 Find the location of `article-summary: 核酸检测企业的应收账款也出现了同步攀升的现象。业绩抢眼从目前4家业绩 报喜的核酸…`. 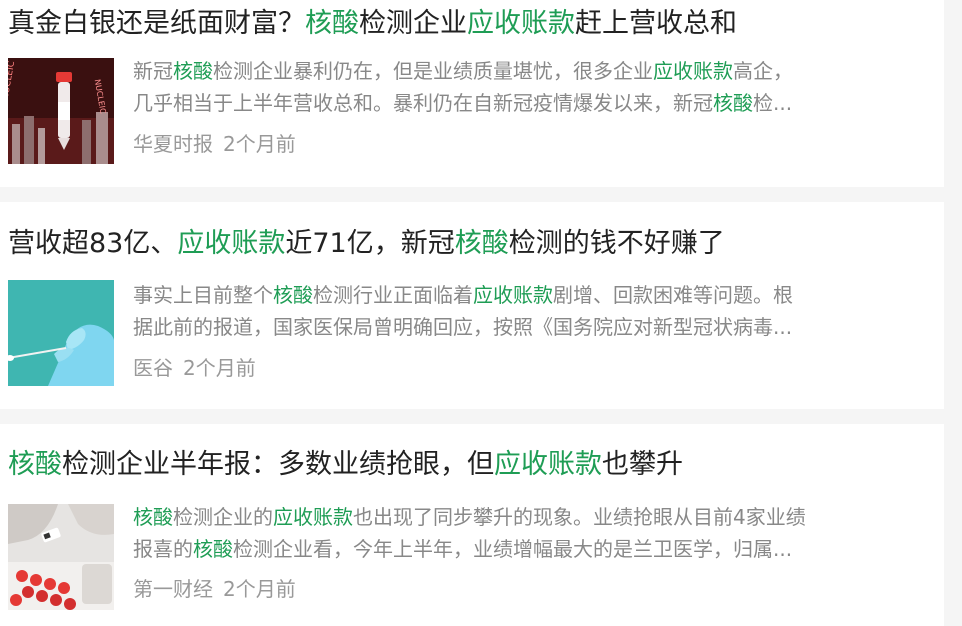

article-summary: 核酸检测企业的应收账款也出现了同步攀升的现象。业绩抢眼从目前4家业绩 报喜的核酸… is located at coordinates (528, 533).